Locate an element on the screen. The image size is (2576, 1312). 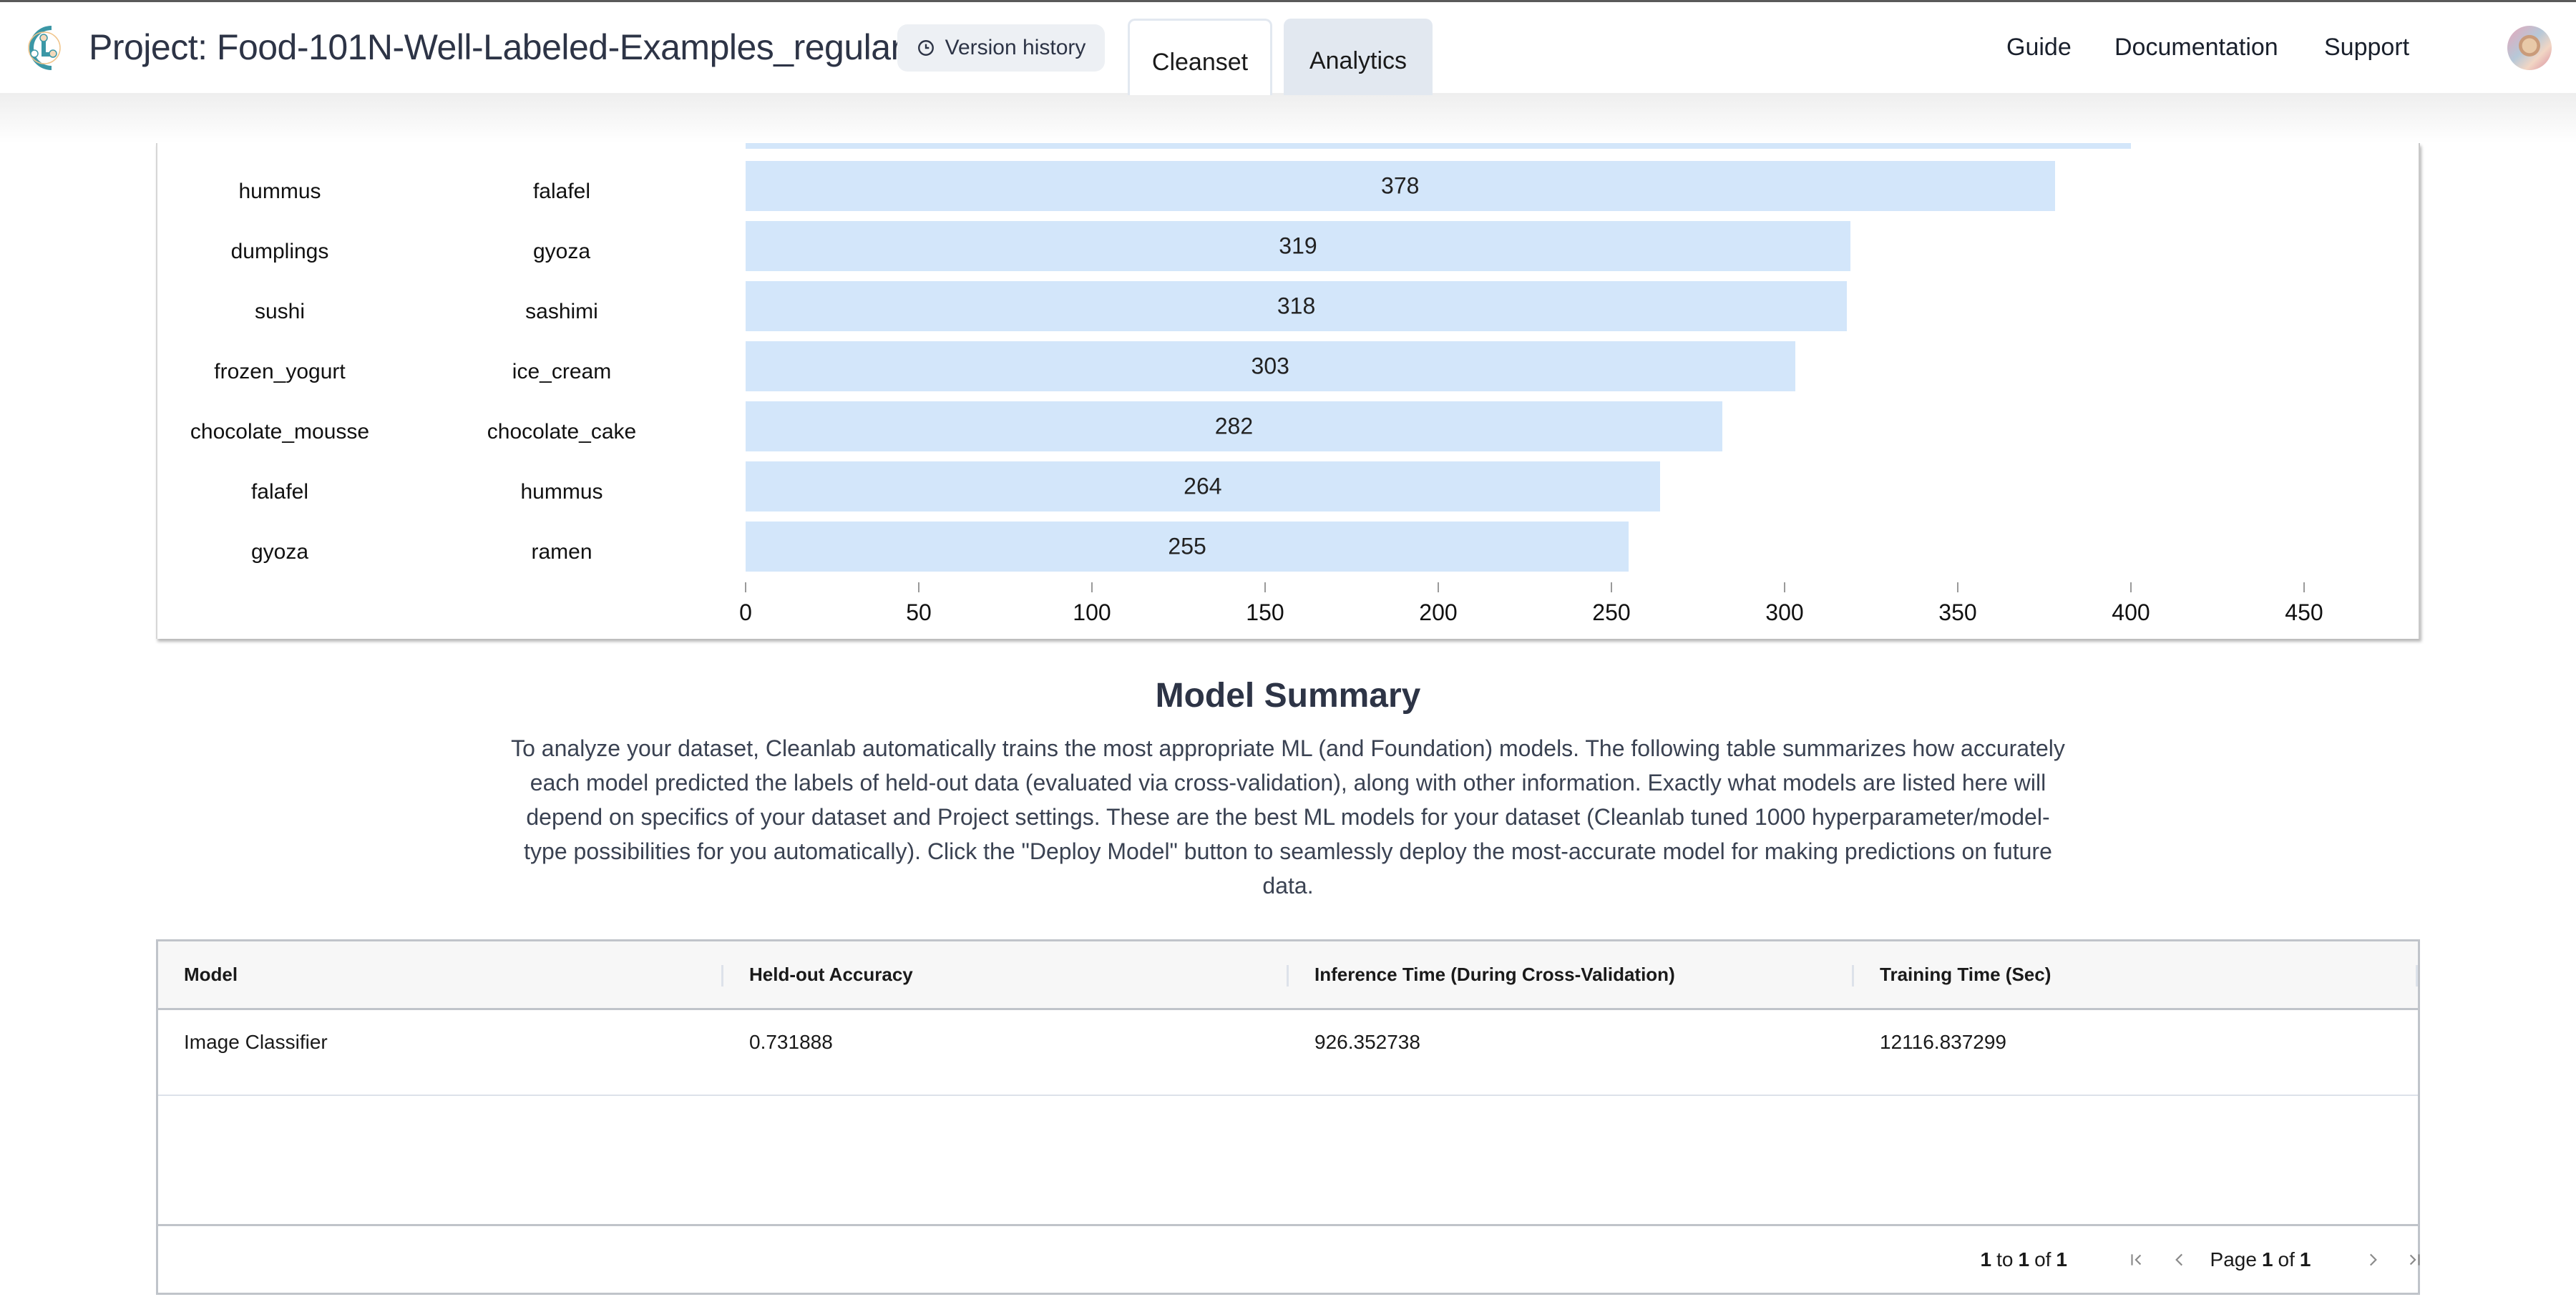
tab-analytics: Analytics is located at coordinates (1358, 57).